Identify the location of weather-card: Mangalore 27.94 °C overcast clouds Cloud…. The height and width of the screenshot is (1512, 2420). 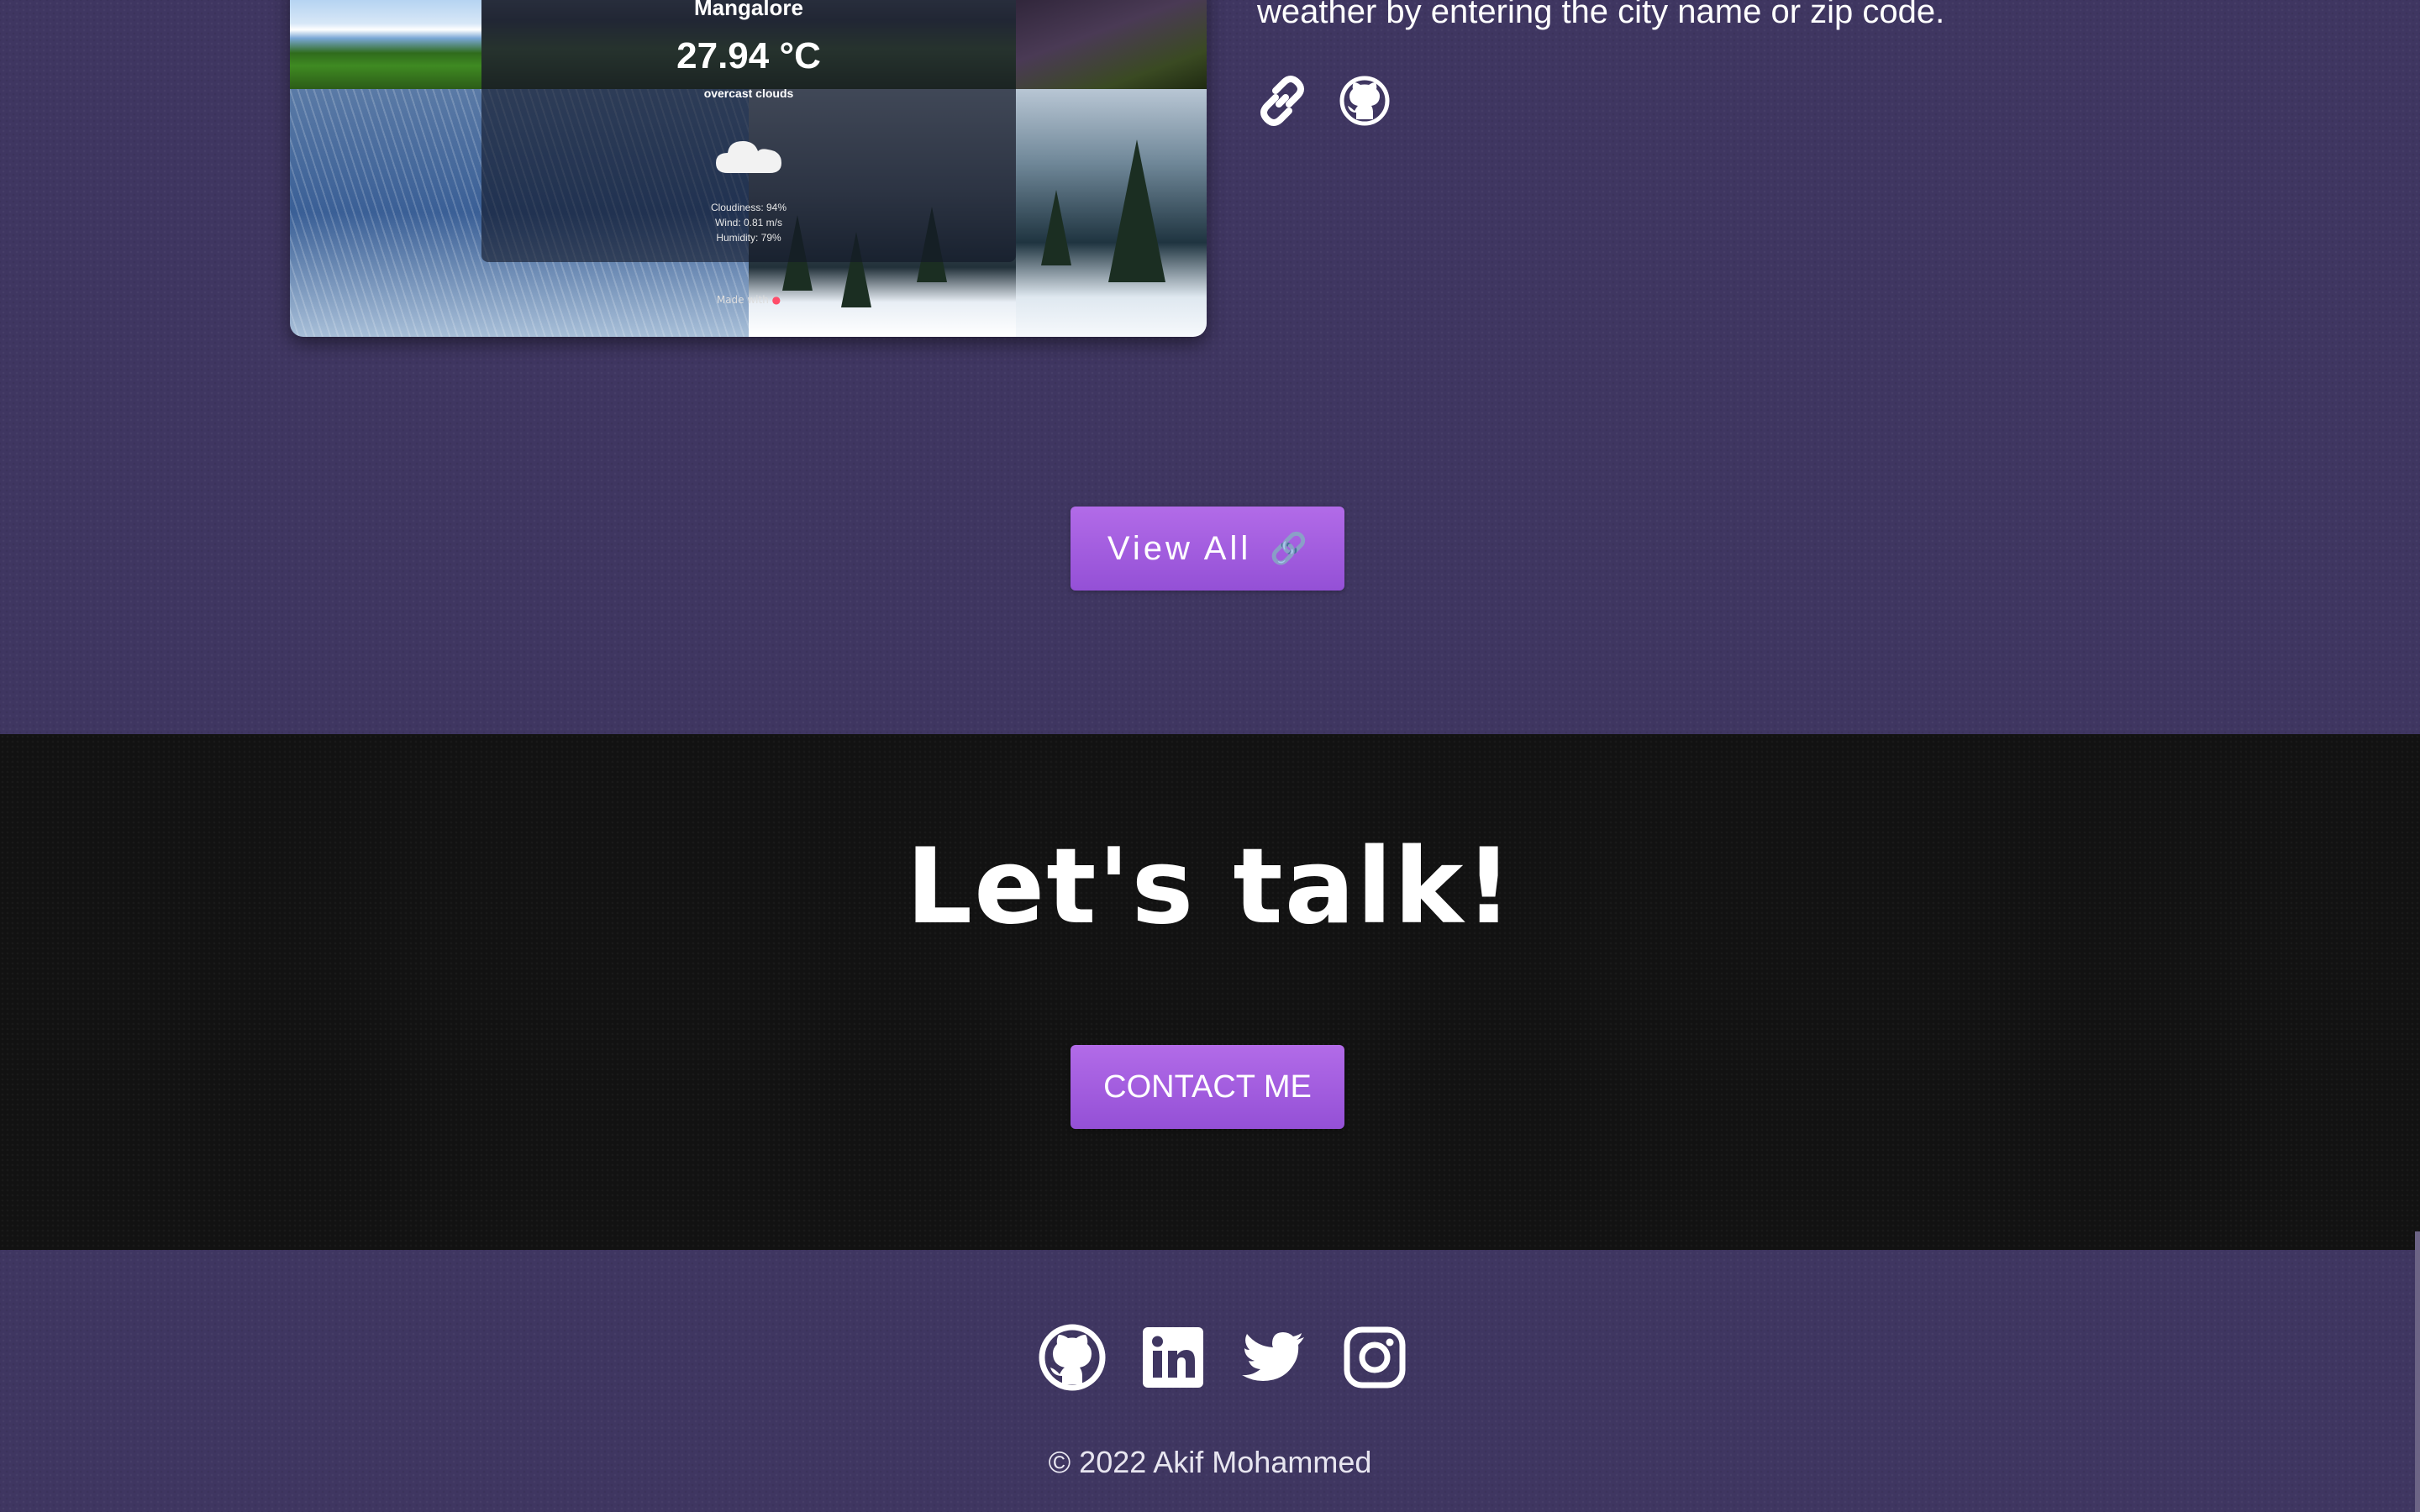
(749, 131).